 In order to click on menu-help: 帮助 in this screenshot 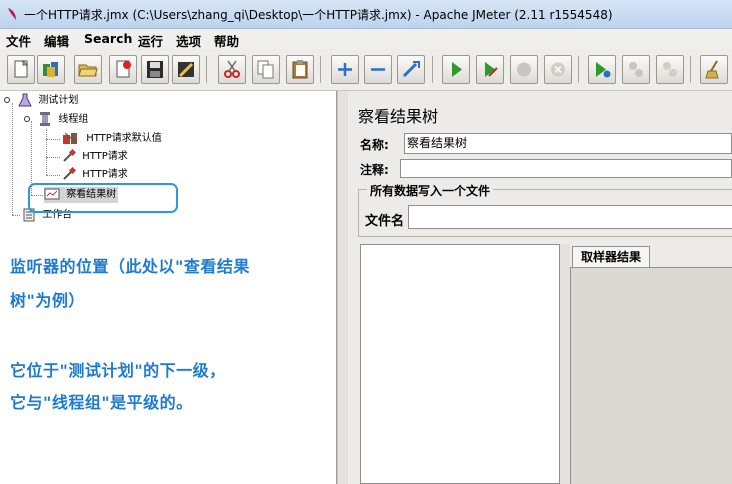, I will do `click(226, 40)`.